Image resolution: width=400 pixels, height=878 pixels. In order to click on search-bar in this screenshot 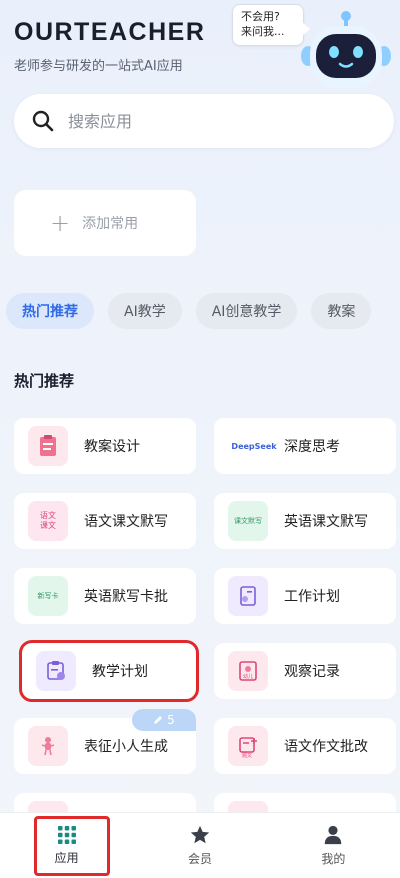, I will do `click(204, 121)`.